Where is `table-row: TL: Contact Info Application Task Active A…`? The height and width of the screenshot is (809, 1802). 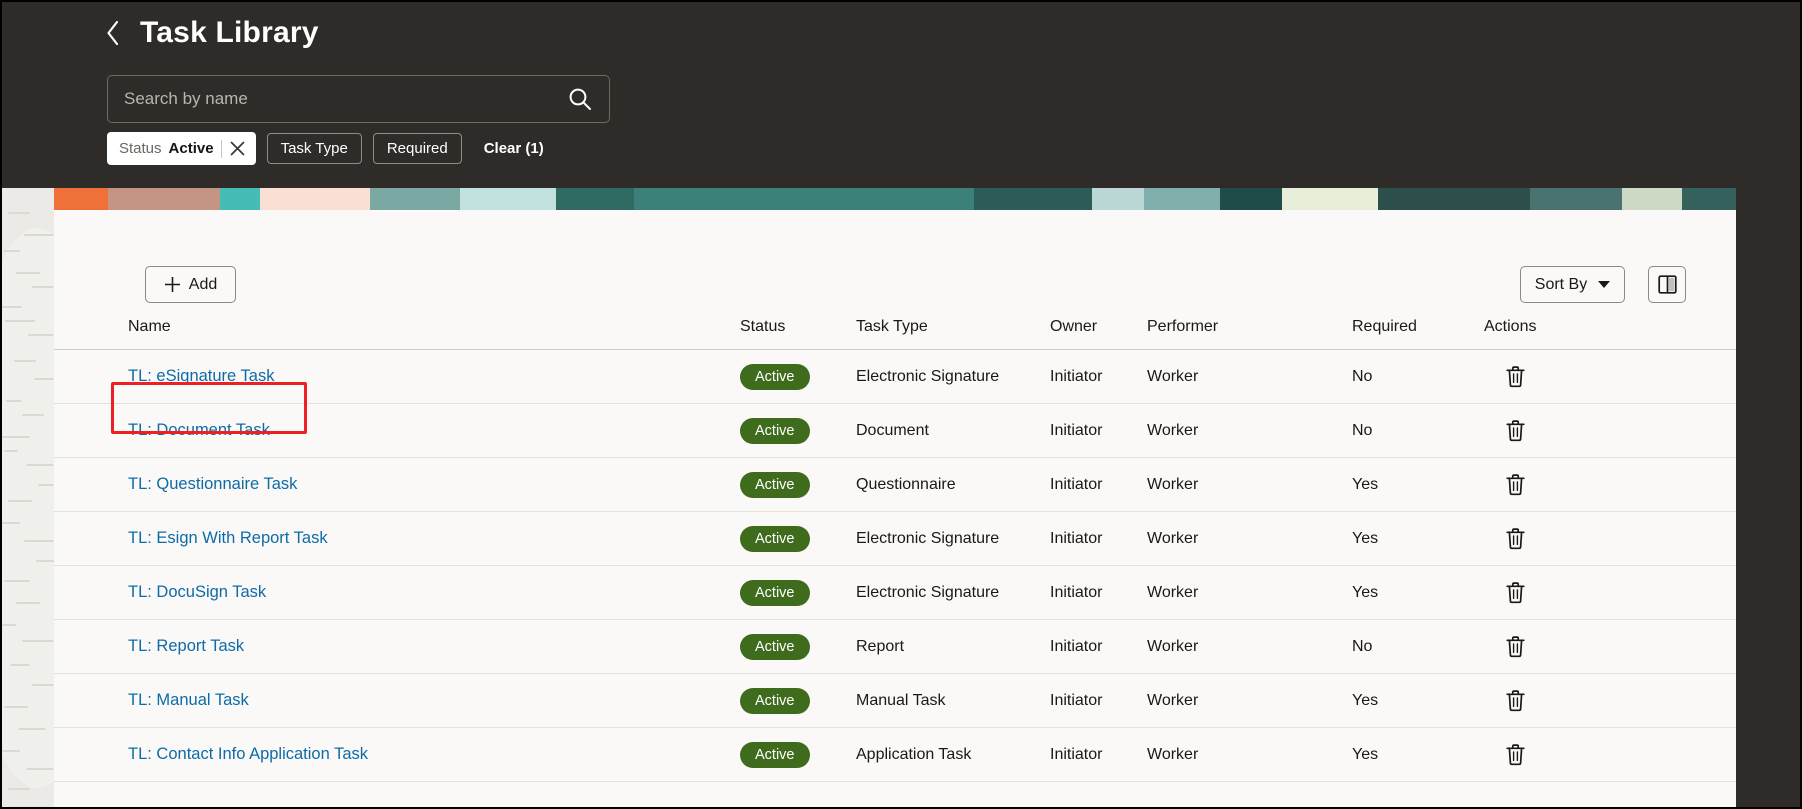
table-row: TL: Contact Info Application Task Active A… is located at coordinates (895, 755).